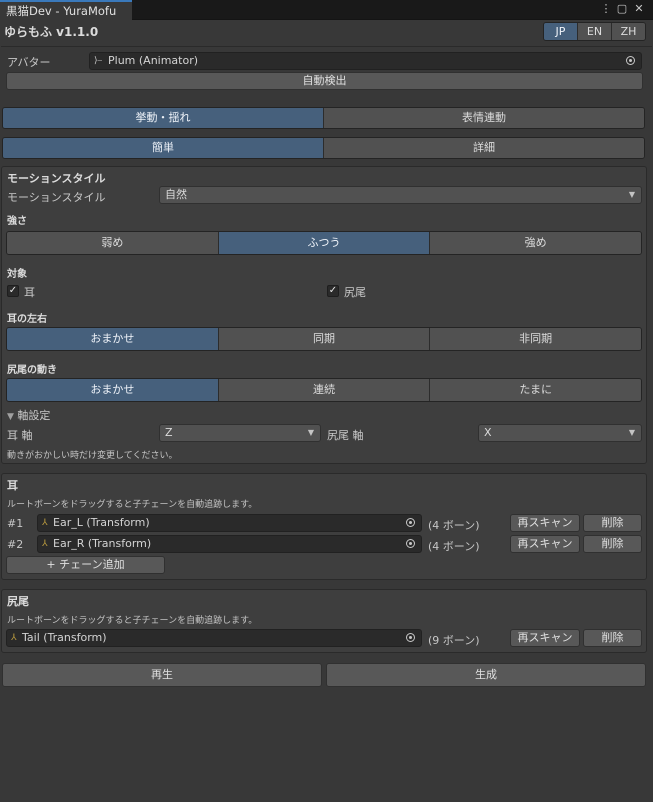 Image resolution: width=653 pixels, height=802 pixels. What do you see at coordinates (13, 291) in the screenshot?
I see `ears-checkbox: ✓` at bounding box center [13, 291].